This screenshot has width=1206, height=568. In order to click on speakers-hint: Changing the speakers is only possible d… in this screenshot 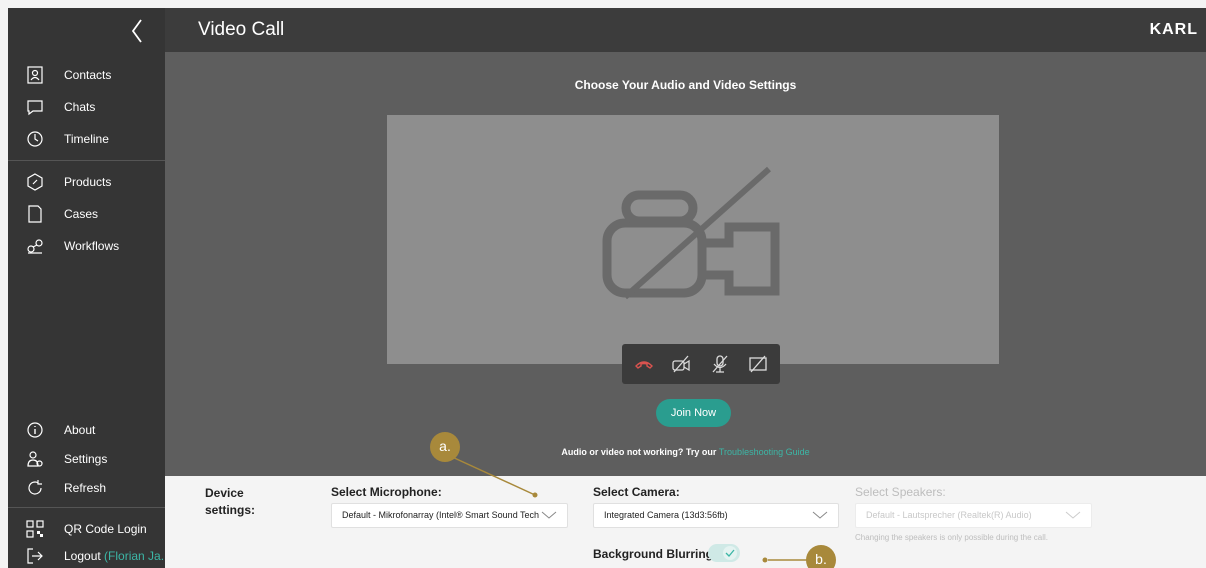, I will do `click(952, 537)`.